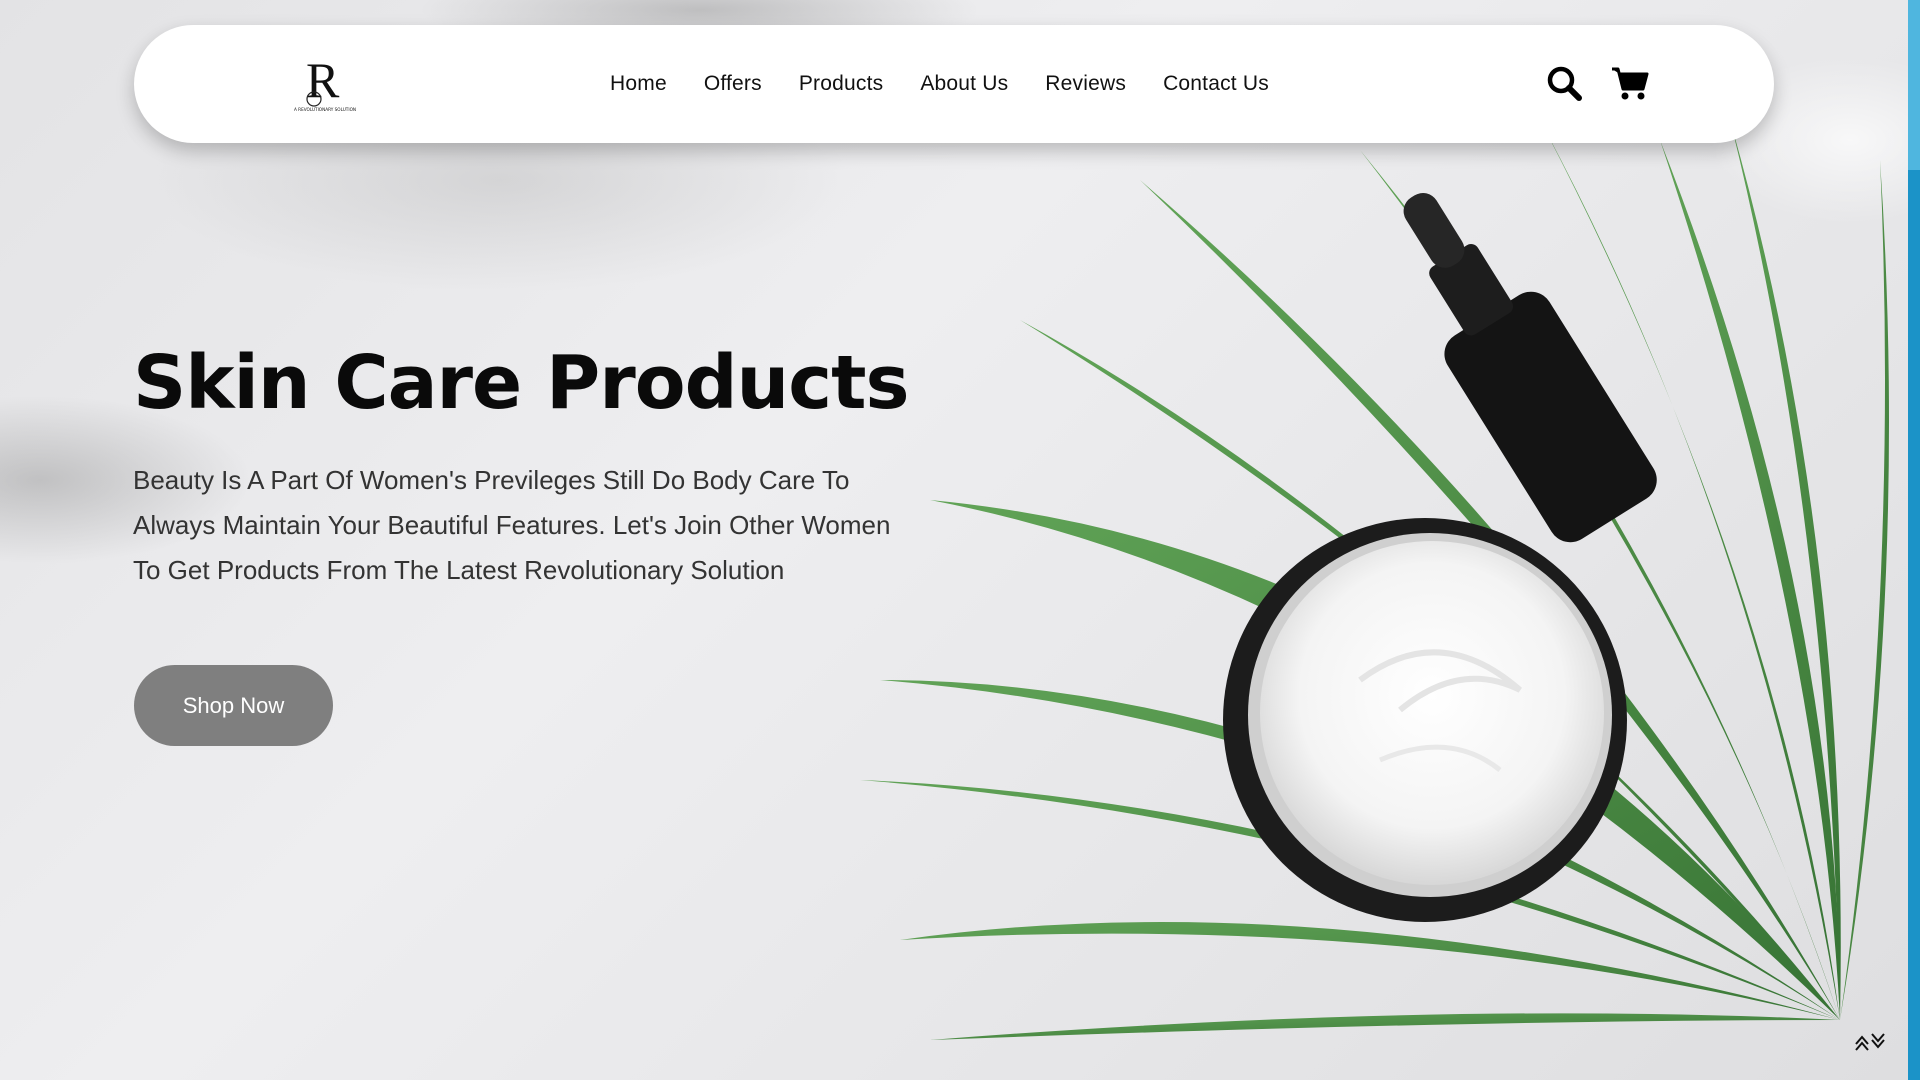 This screenshot has height=1080, width=1920. What do you see at coordinates (521, 383) in the screenshot?
I see `hero-title: Skin Care Products` at bounding box center [521, 383].